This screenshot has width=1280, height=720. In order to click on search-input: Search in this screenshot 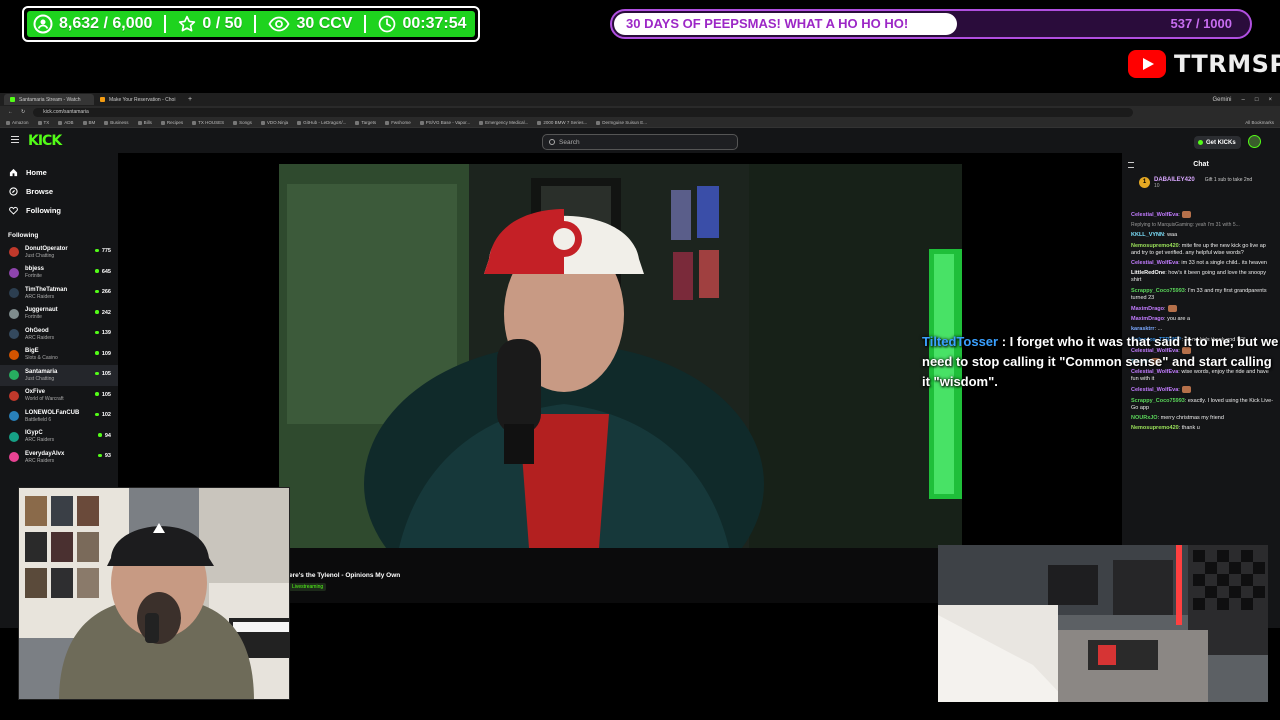, I will do `click(640, 142)`.